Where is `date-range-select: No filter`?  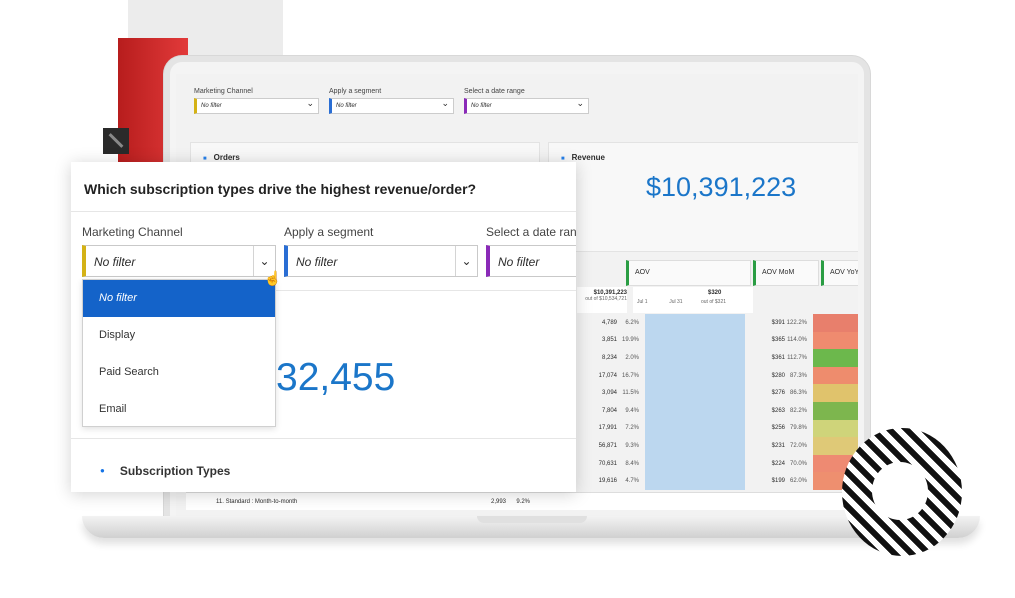
date-range-select: No filter is located at coordinates (526, 106).